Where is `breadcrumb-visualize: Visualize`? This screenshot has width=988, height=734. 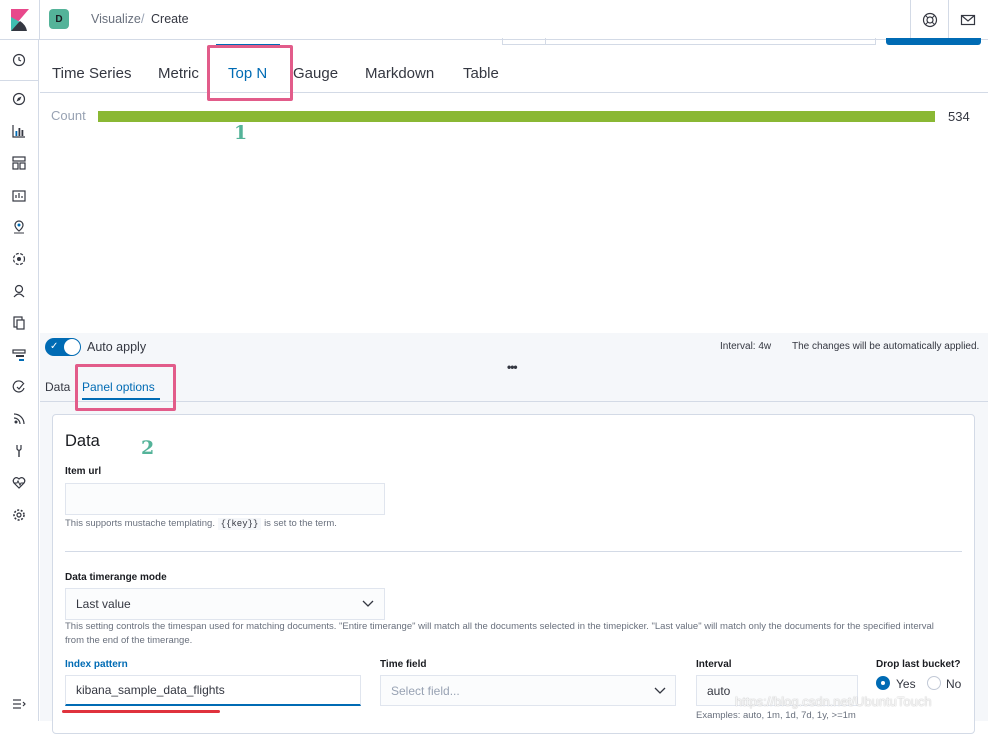 breadcrumb-visualize: Visualize is located at coordinates (116, 19).